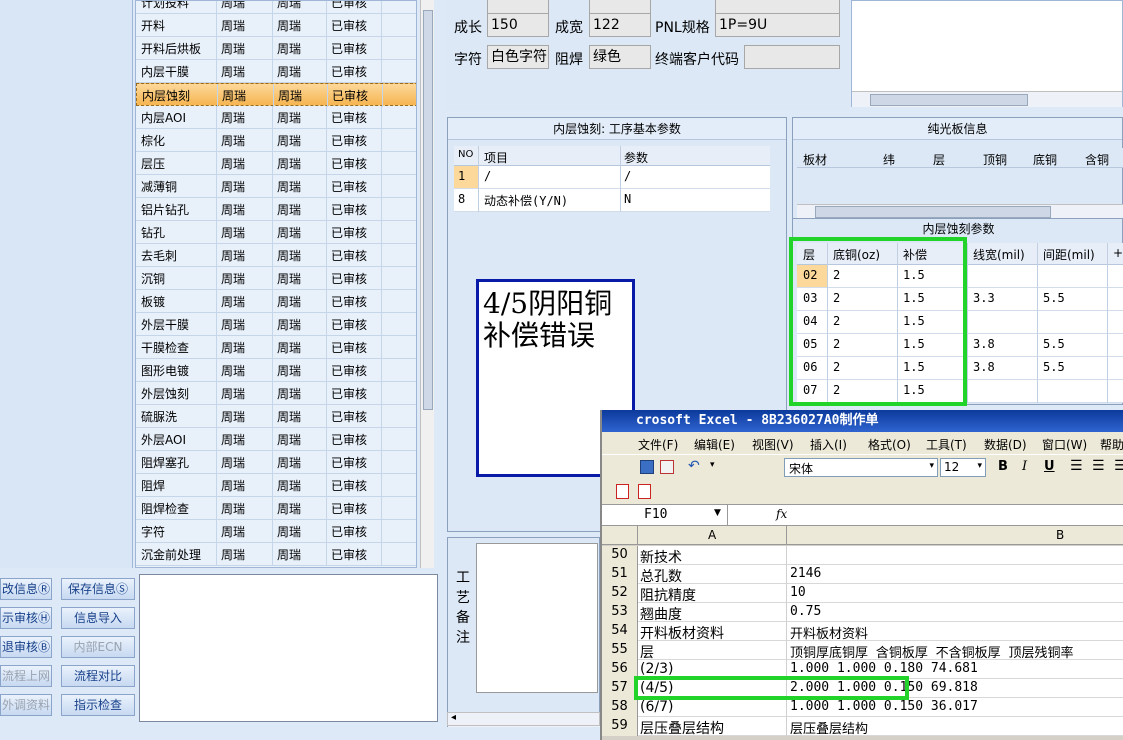 The image size is (1123, 740). Describe the element at coordinates (661, 557) in the screenshot. I see `cell-a: 新技术` at that location.